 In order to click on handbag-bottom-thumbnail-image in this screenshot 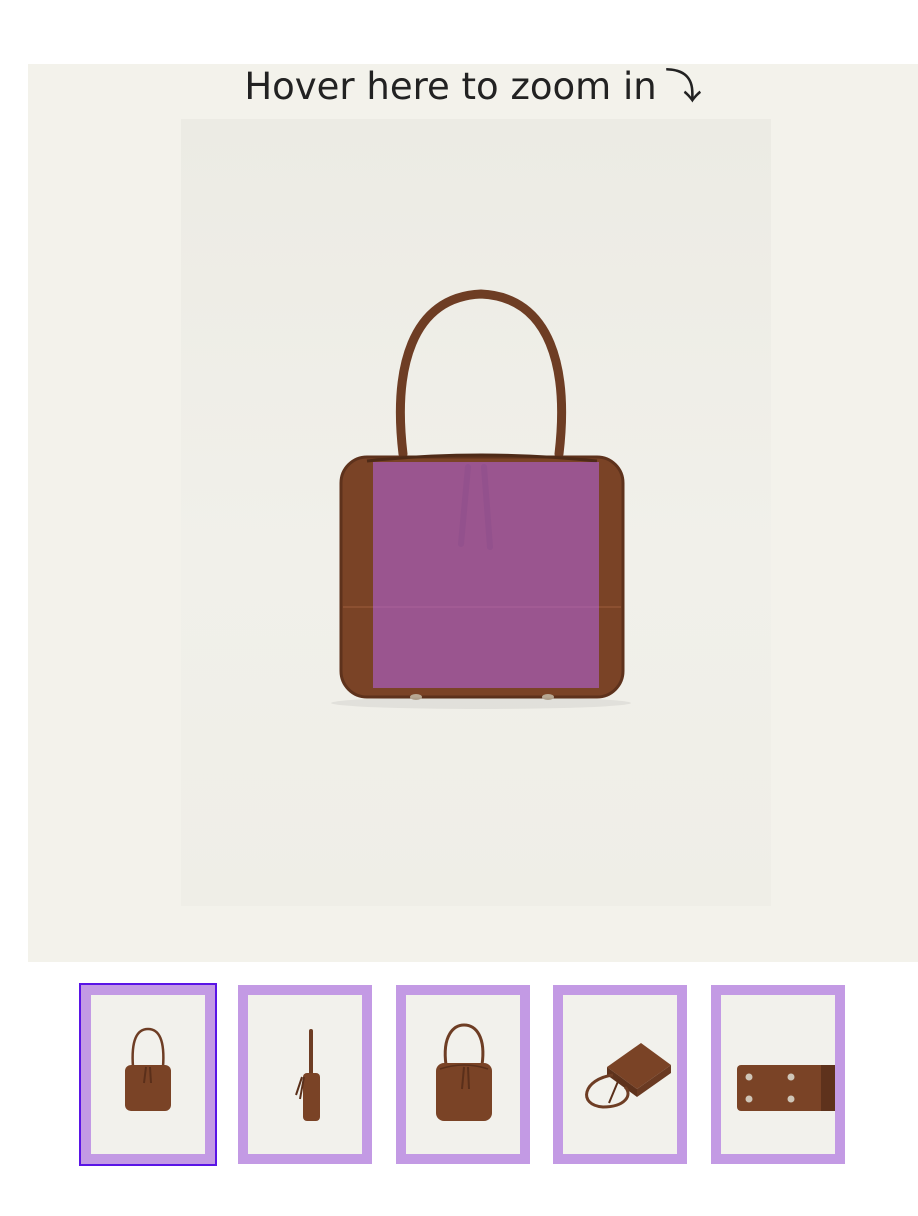, I will do `click(786, 1088)`.